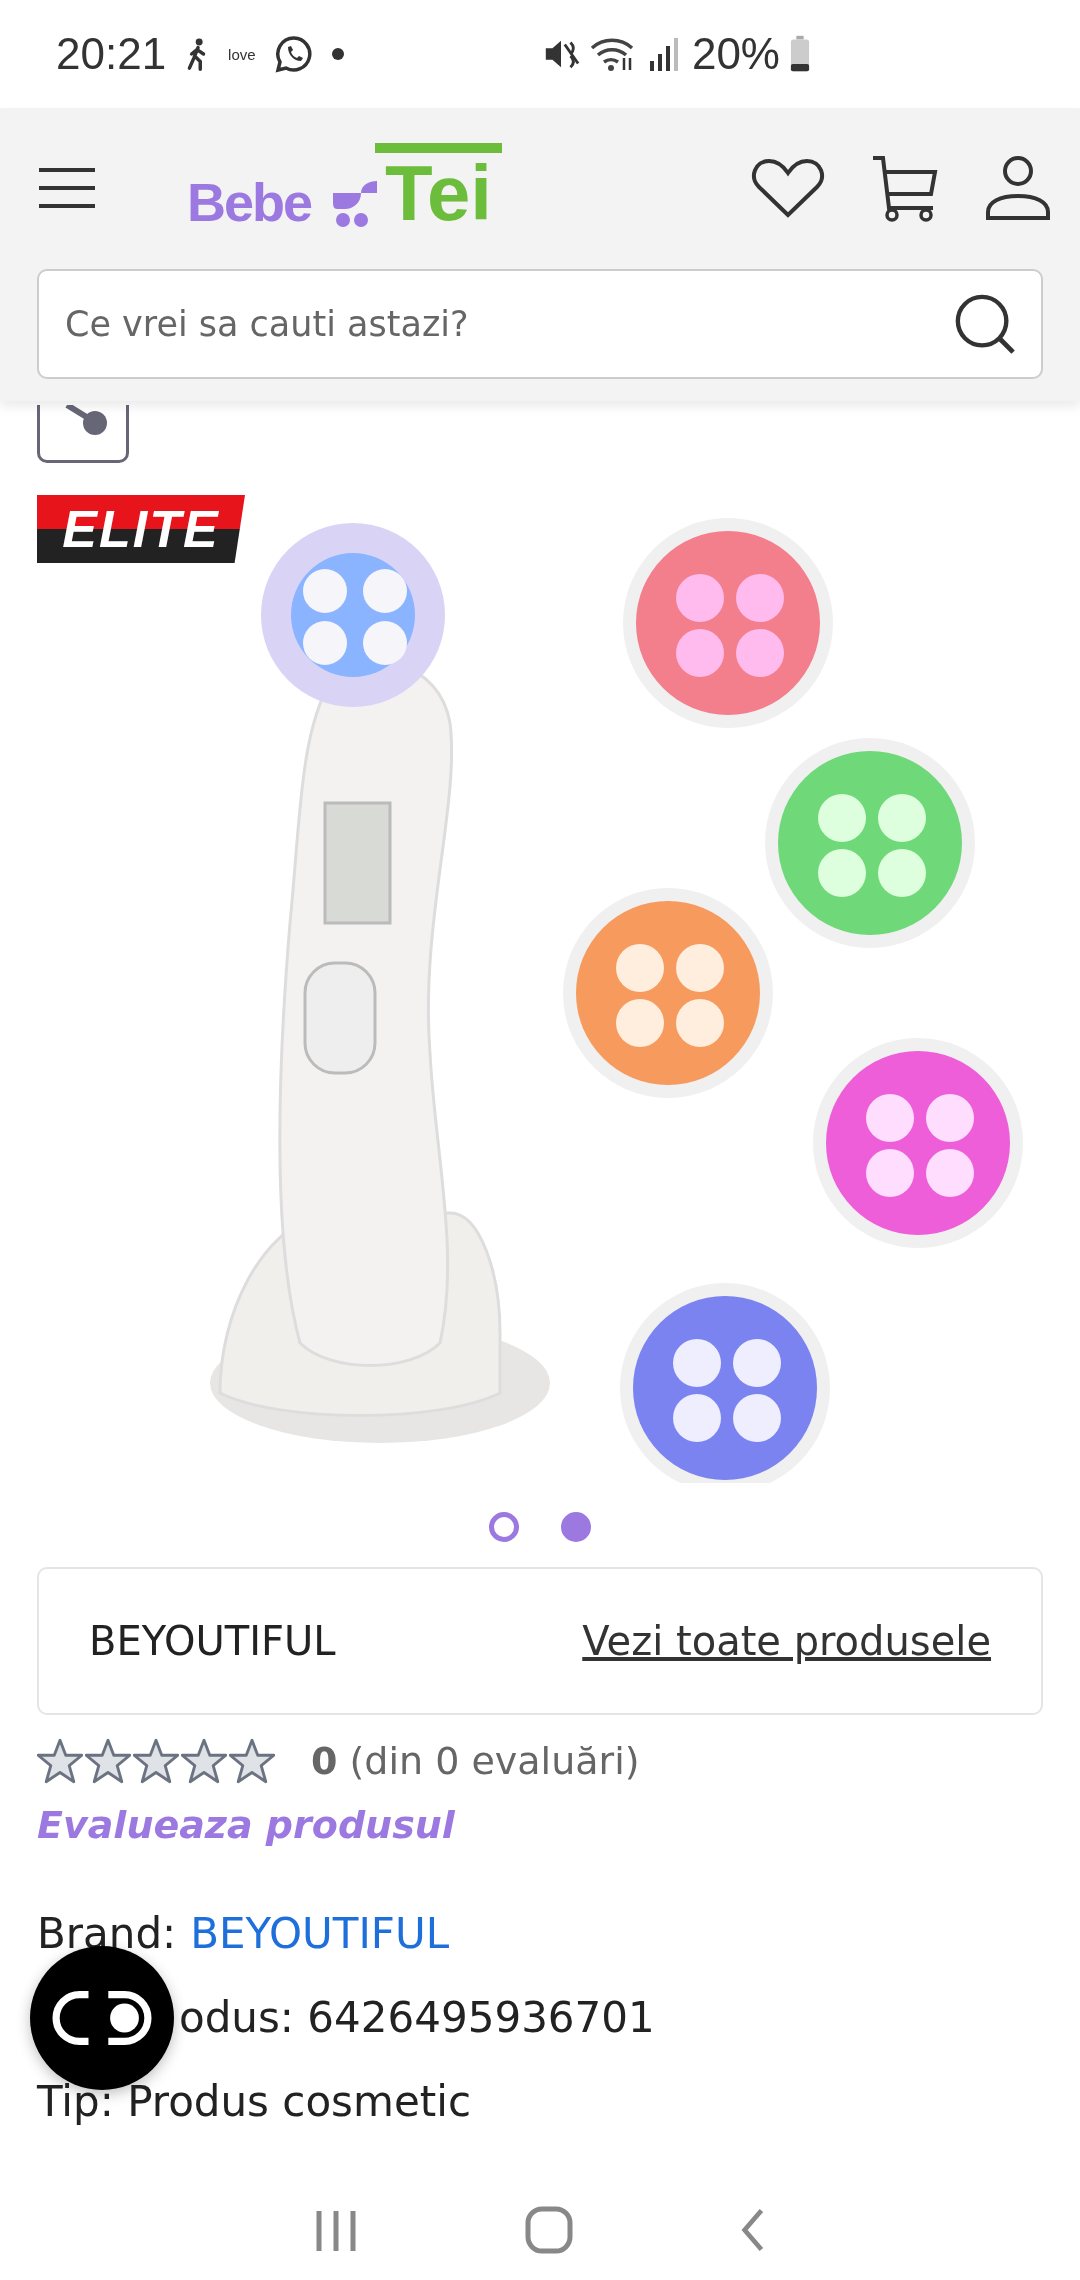 Image resolution: width=1080 pixels, height=2280 pixels. Describe the element at coordinates (107, 1934) in the screenshot. I see `brand-label: Brand:` at that location.